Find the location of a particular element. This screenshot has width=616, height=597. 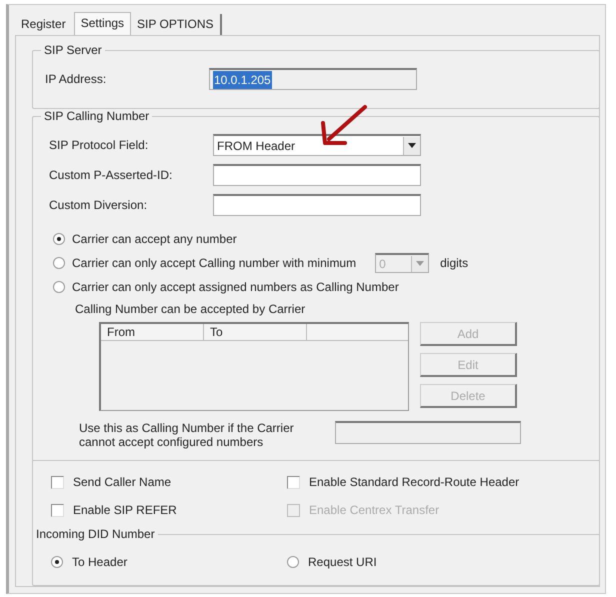

group-title: SIP Calling Number is located at coordinates (96, 116).